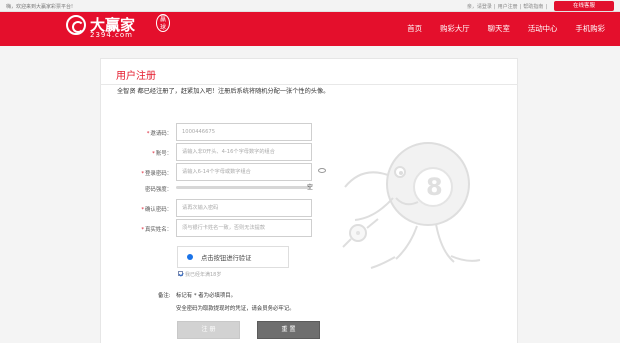  What do you see at coordinates (159, 134) in the screenshot?
I see `invite-code-label: *邀请码：` at bounding box center [159, 134].